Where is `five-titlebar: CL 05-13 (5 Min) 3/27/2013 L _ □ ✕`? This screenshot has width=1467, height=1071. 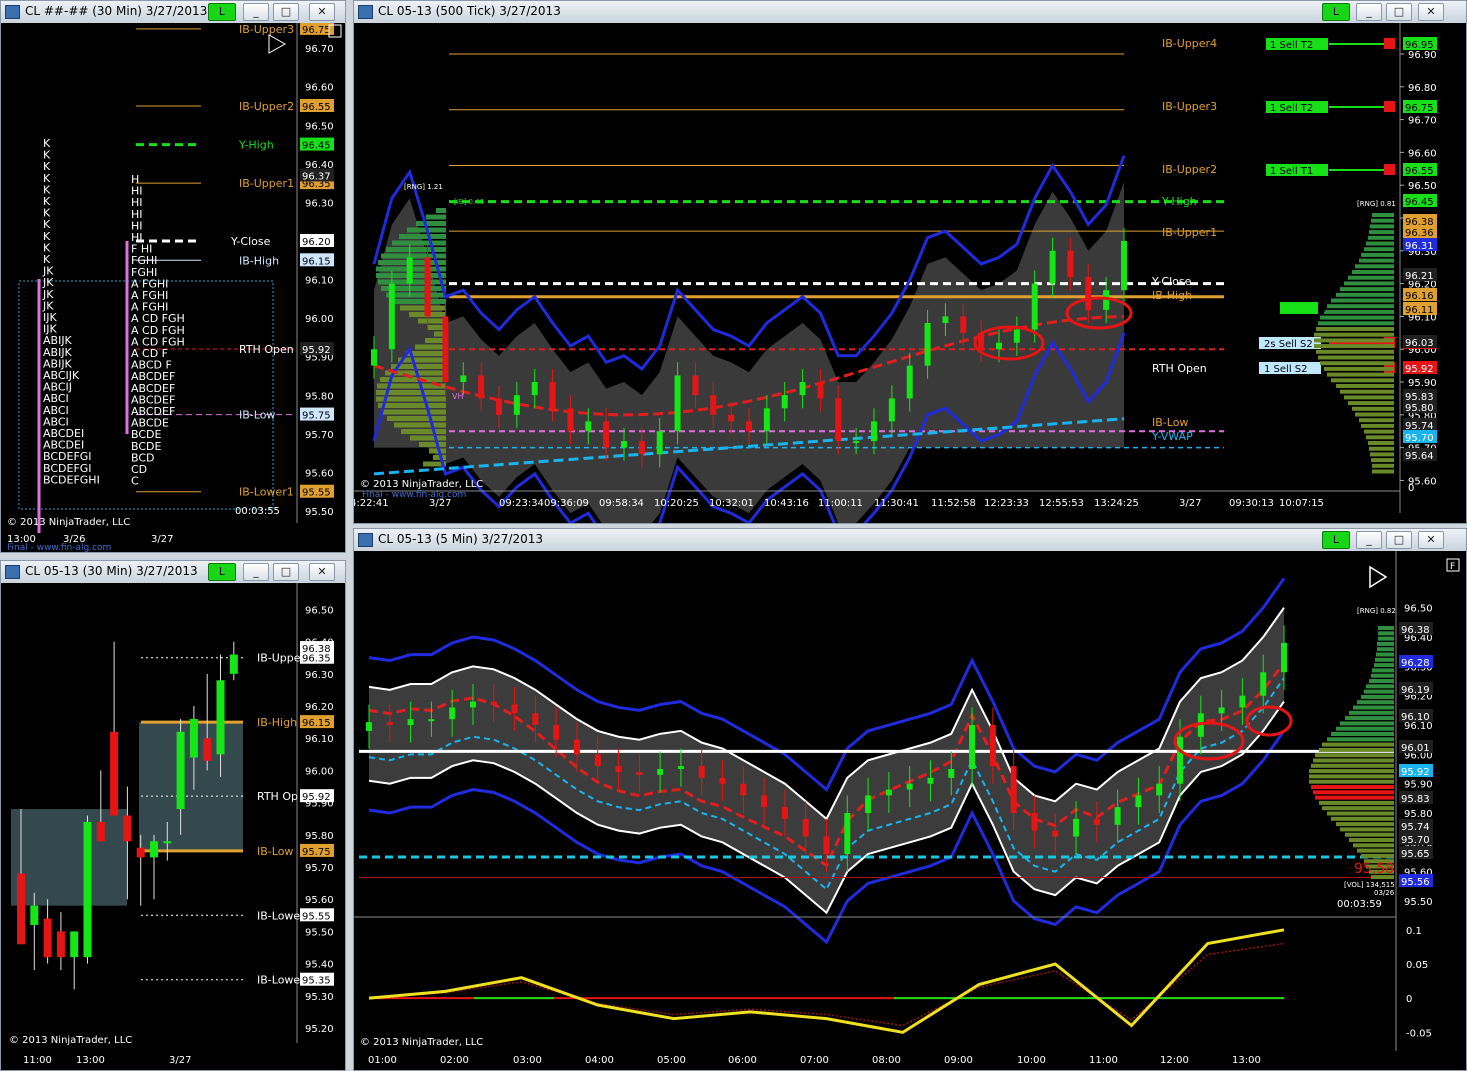 five-titlebar: CL 05-13 (5 Min) 3/27/2013 L _ □ ✕ is located at coordinates (910, 540).